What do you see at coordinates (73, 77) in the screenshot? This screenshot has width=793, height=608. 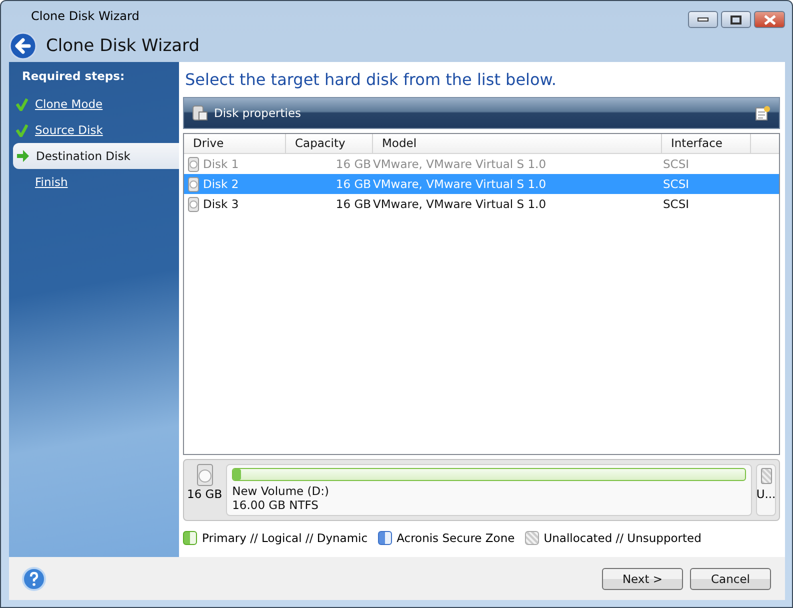 I see `steps-heading: Required steps:` at bounding box center [73, 77].